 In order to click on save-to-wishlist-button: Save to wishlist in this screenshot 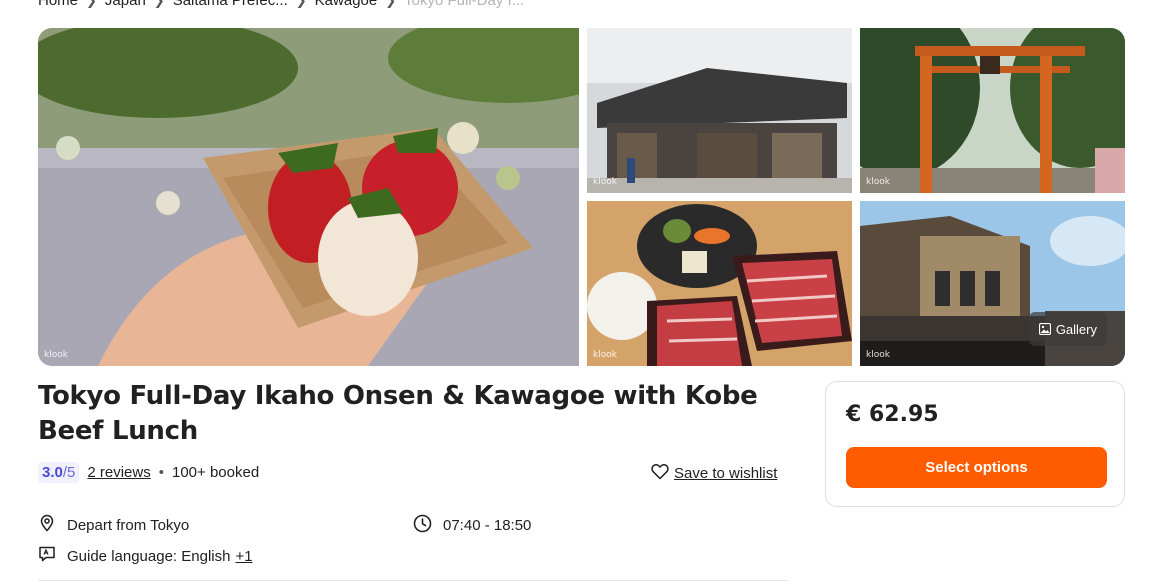, I will do `click(714, 473)`.